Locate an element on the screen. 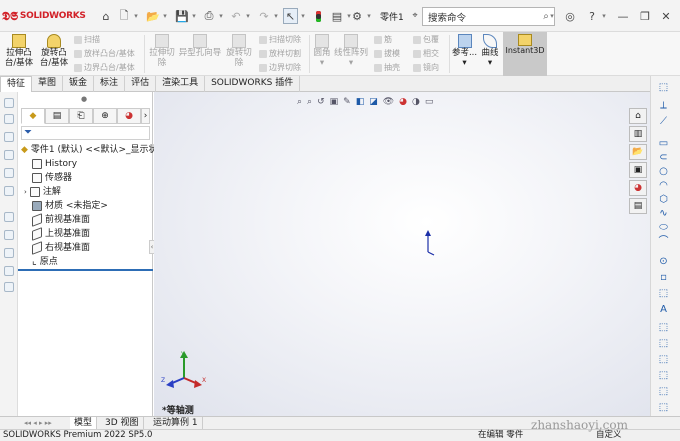  options-dropdown-icon: ▾ is located at coordinates (369, 16).